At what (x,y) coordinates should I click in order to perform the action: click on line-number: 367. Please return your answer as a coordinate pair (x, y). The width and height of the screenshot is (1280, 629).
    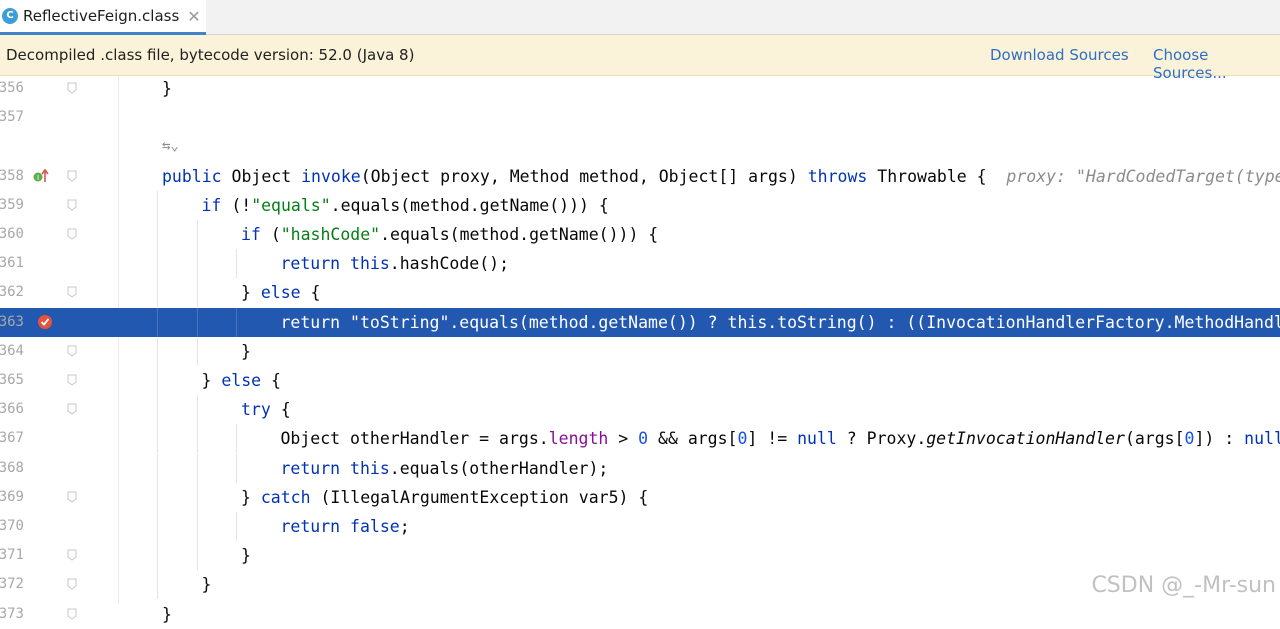
    Looking at the image, I should click on (12, 438).